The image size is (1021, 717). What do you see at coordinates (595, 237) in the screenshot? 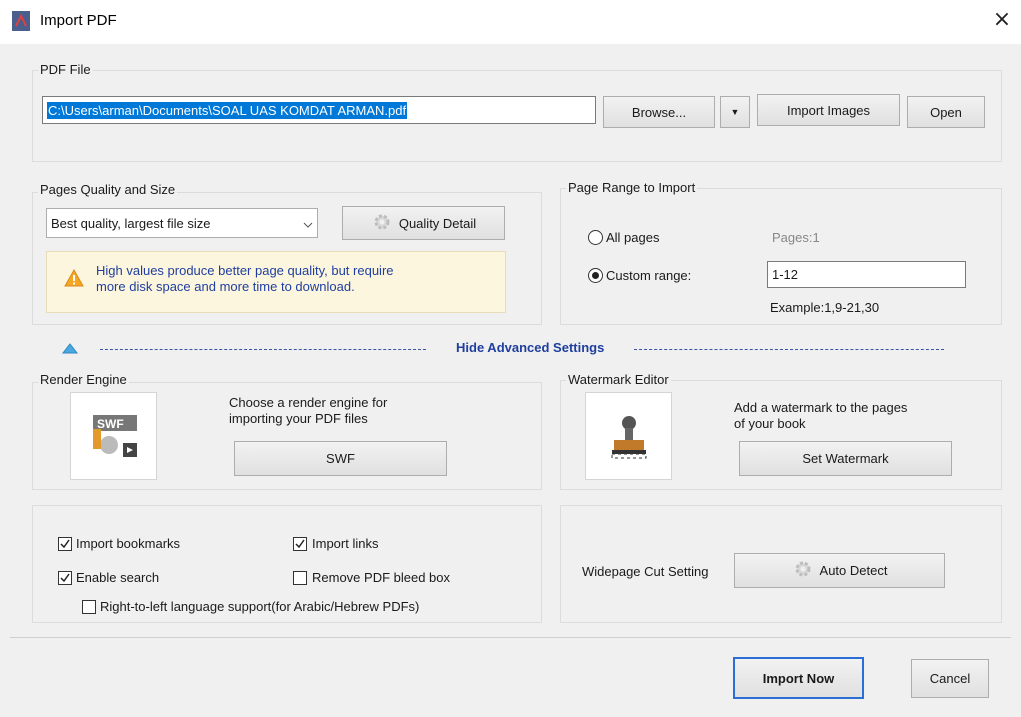
I see `all-pages-radio` at bounding box center [595, 237].